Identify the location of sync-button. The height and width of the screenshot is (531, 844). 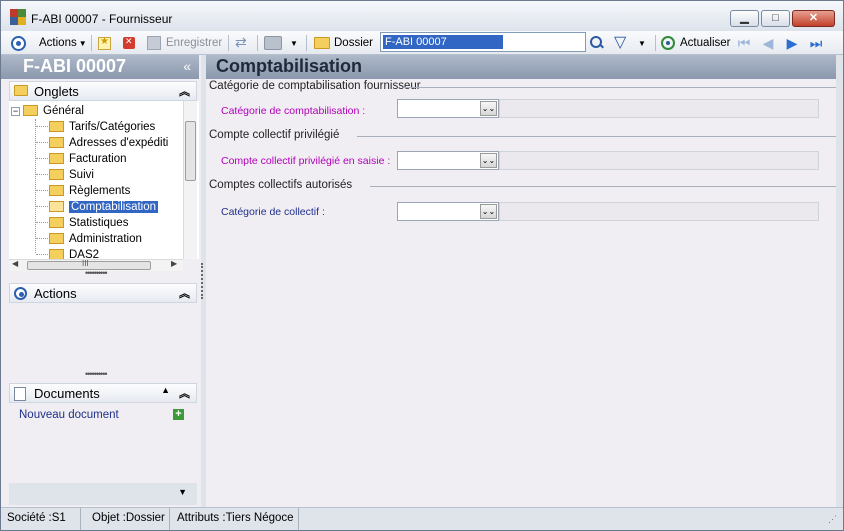
(242, 43).